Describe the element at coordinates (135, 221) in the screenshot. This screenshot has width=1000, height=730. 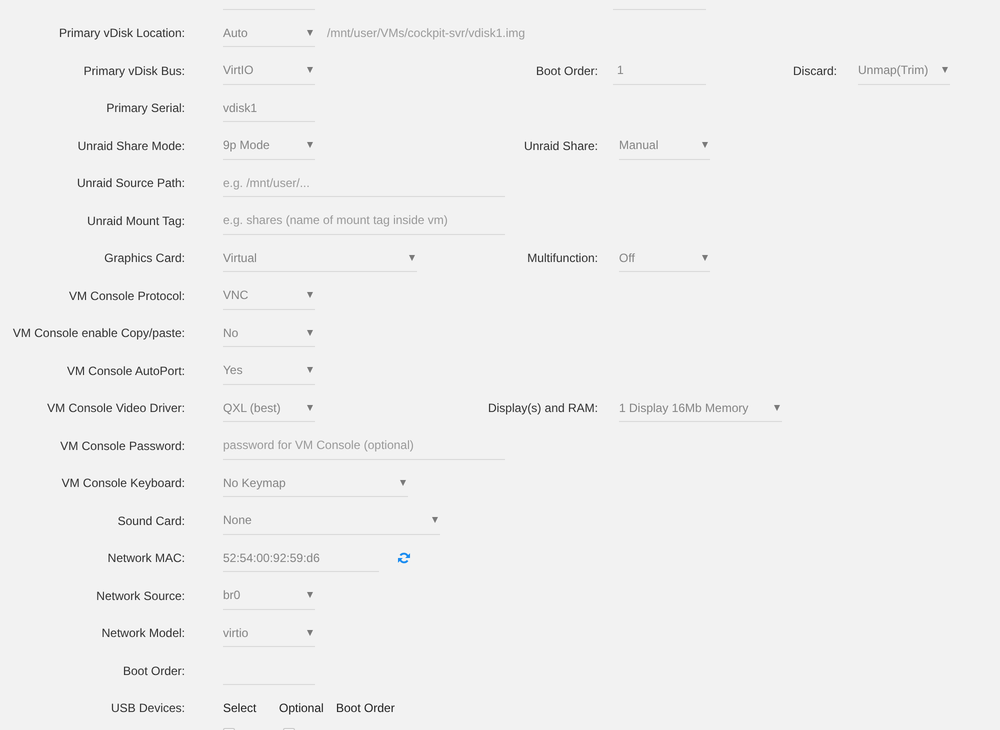
I see `field-label: Unraid Mount Tag:` at that location.